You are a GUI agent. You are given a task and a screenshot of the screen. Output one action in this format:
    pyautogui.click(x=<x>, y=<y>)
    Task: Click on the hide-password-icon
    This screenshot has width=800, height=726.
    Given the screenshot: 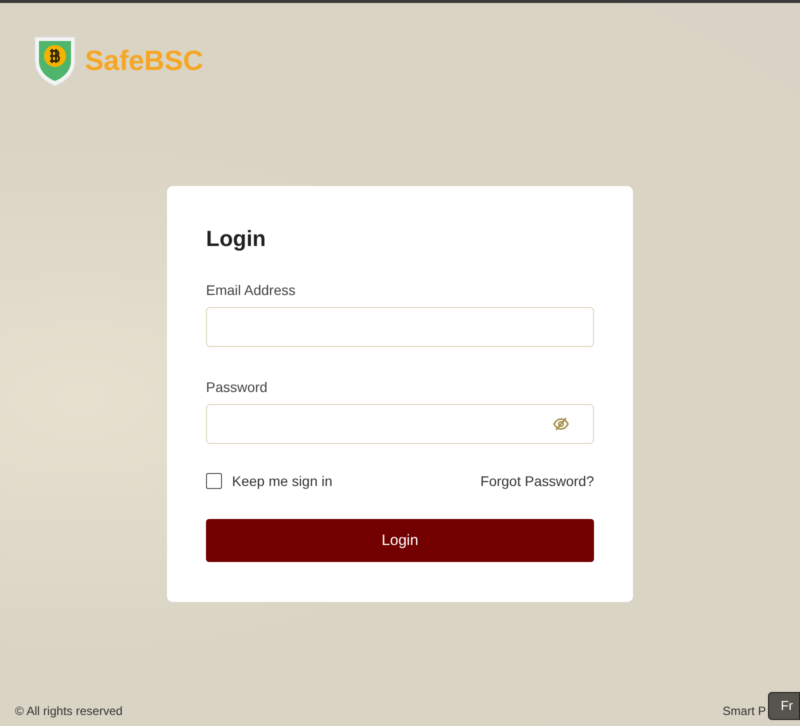 What is the action you would take?
    pyautogui.click(x=561, y=424)
    